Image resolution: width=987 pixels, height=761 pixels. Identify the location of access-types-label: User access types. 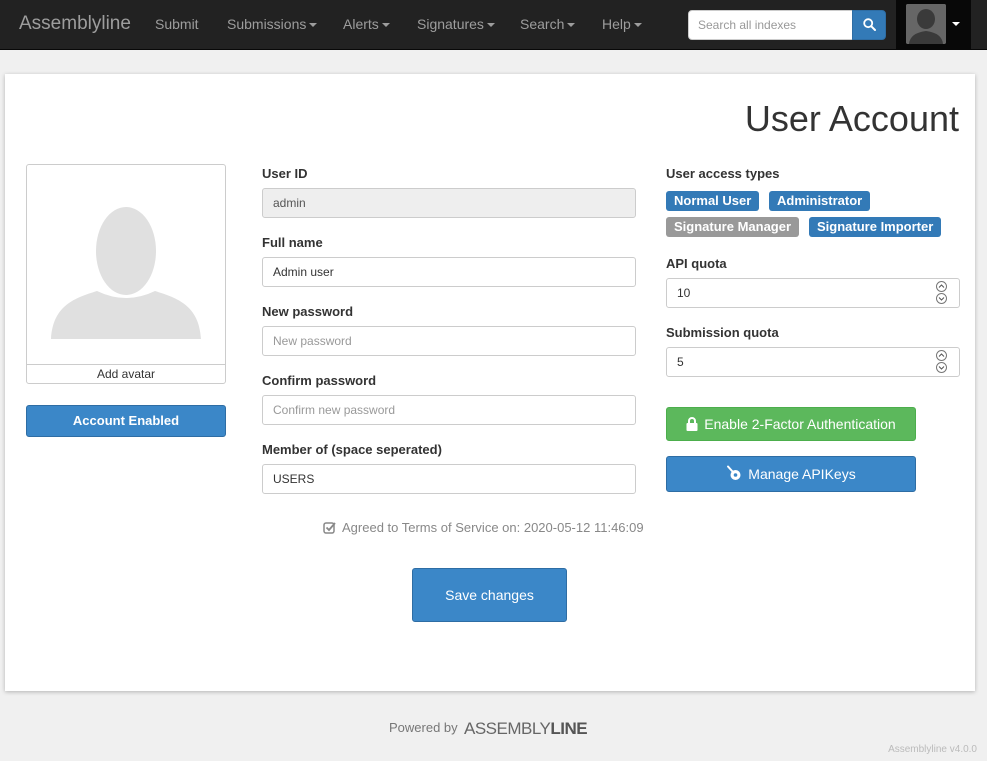
(723, 173).